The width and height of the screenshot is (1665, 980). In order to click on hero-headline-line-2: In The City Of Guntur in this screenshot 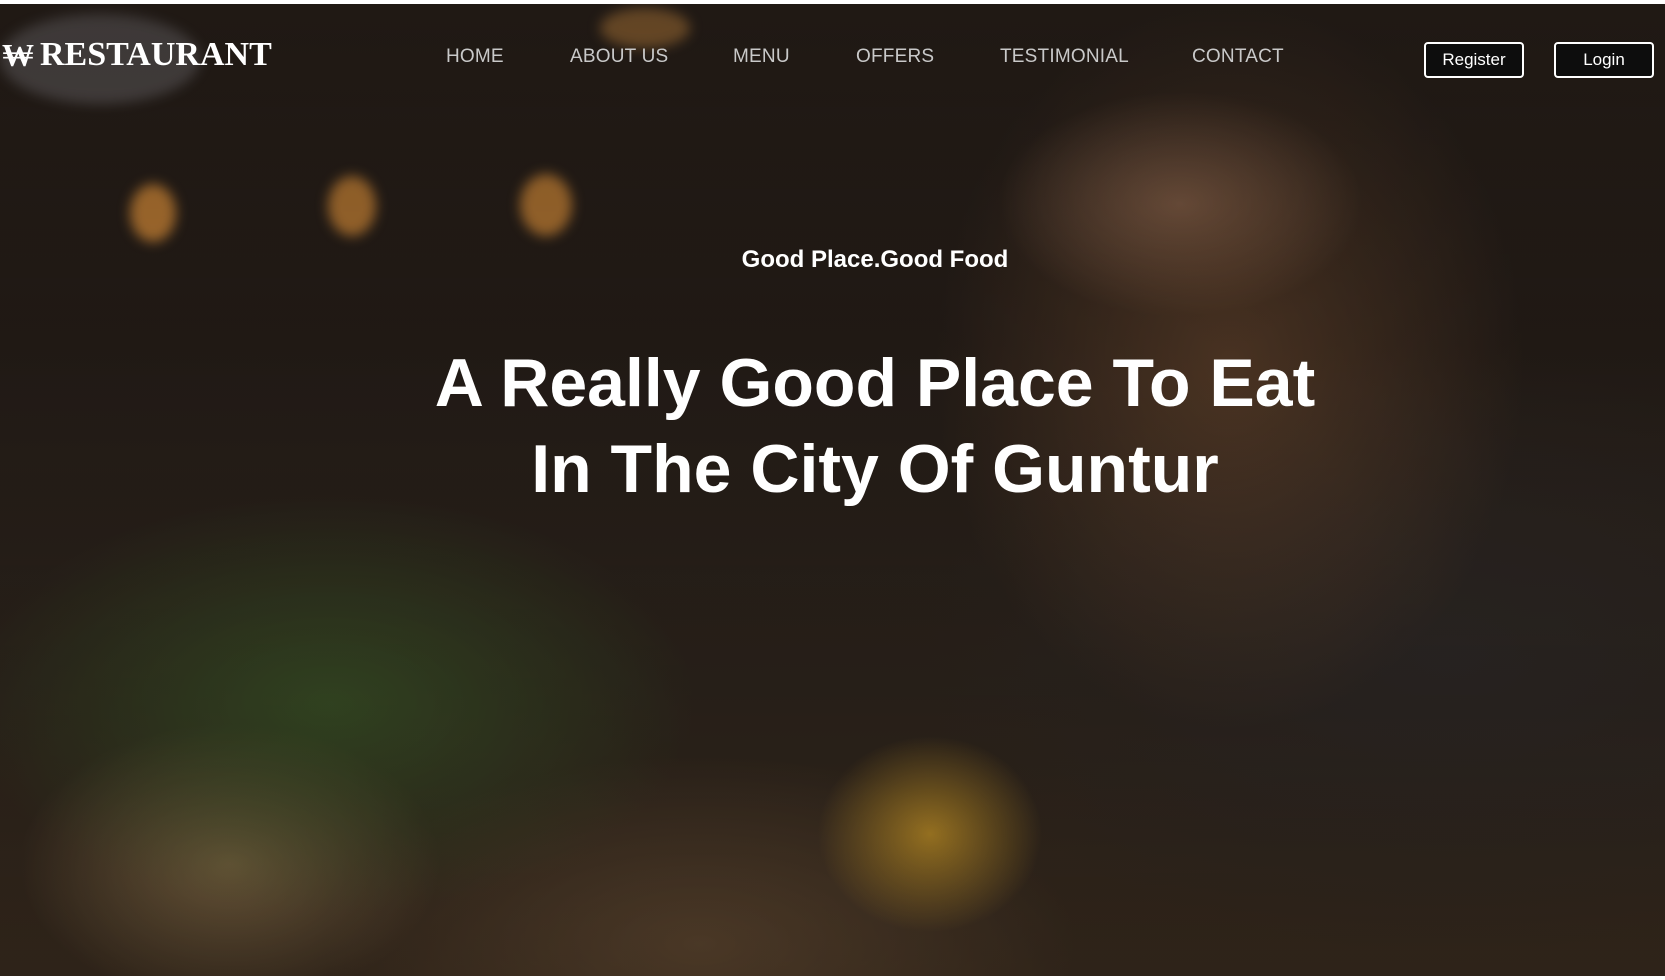, I will do `click(875, 469)`.